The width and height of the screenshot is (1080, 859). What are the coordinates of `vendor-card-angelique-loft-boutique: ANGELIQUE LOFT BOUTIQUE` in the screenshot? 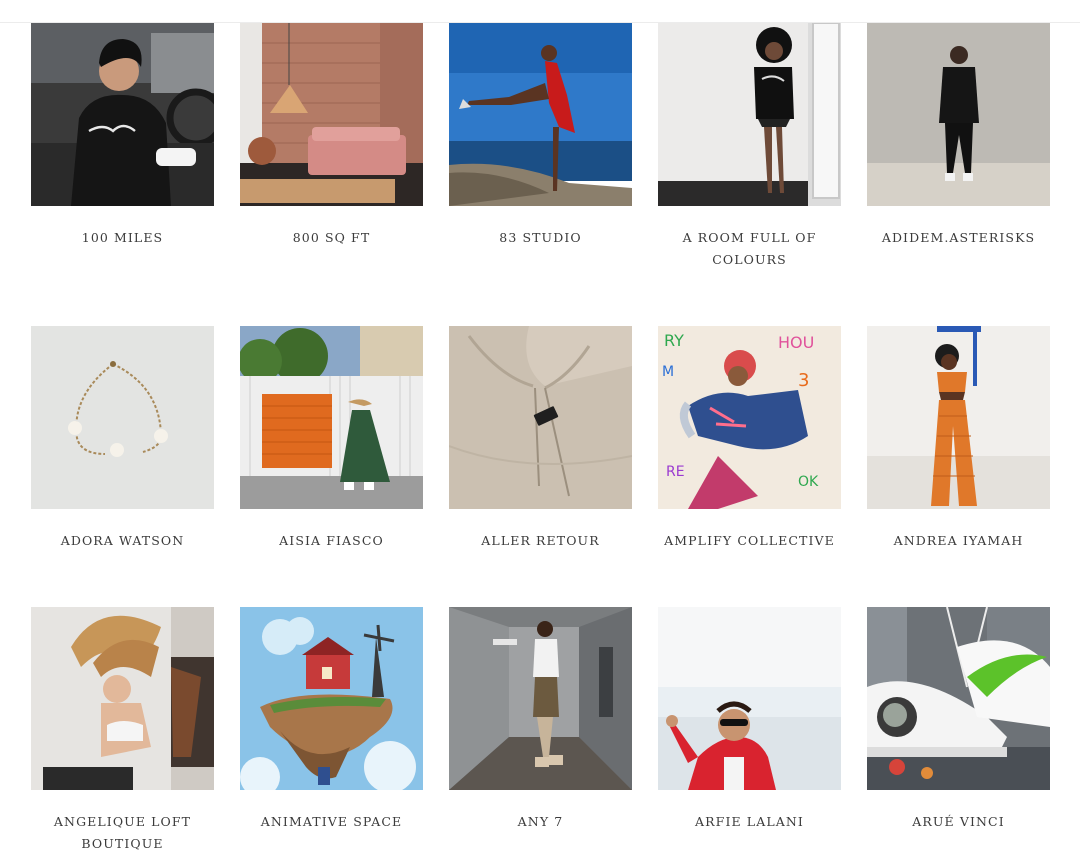 It's located at (122, 733).